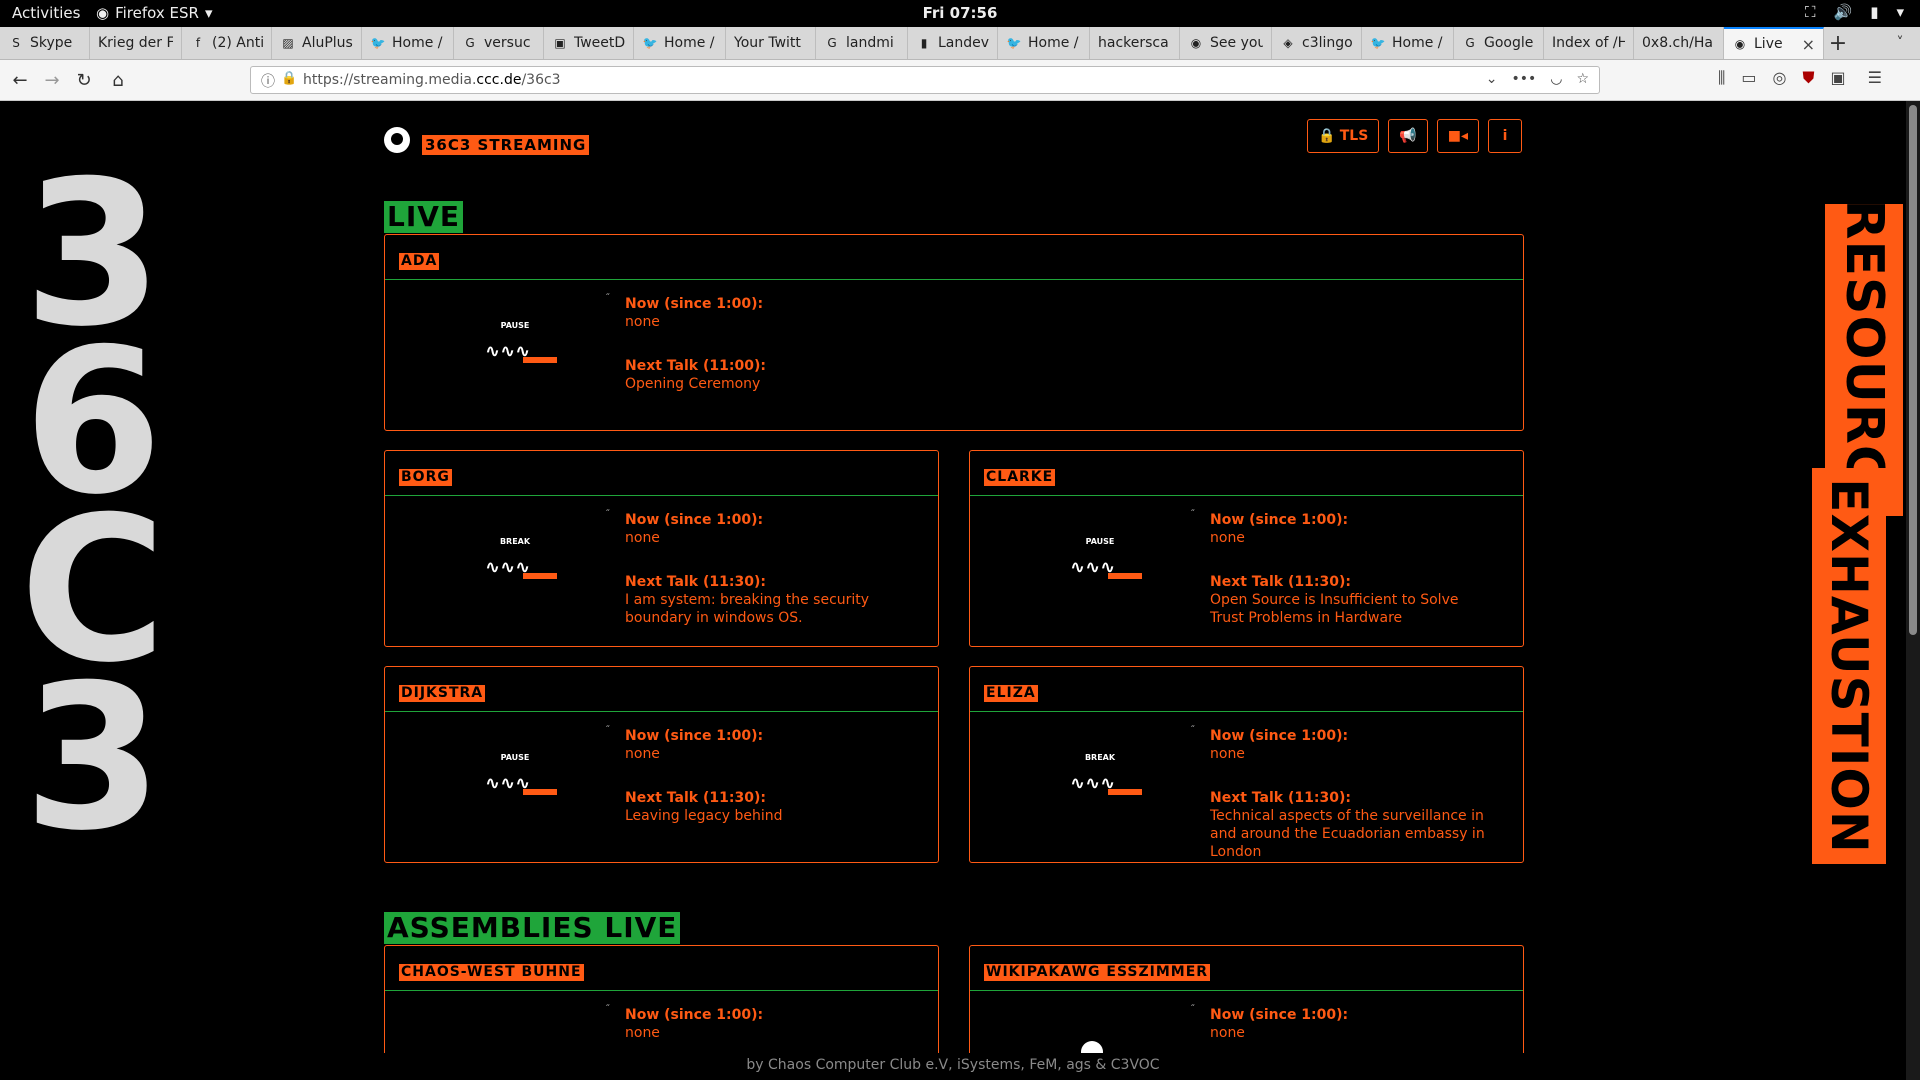  I want to click on url-text: https://streaming.media.ccc.de/36c3, so click(432, 80).